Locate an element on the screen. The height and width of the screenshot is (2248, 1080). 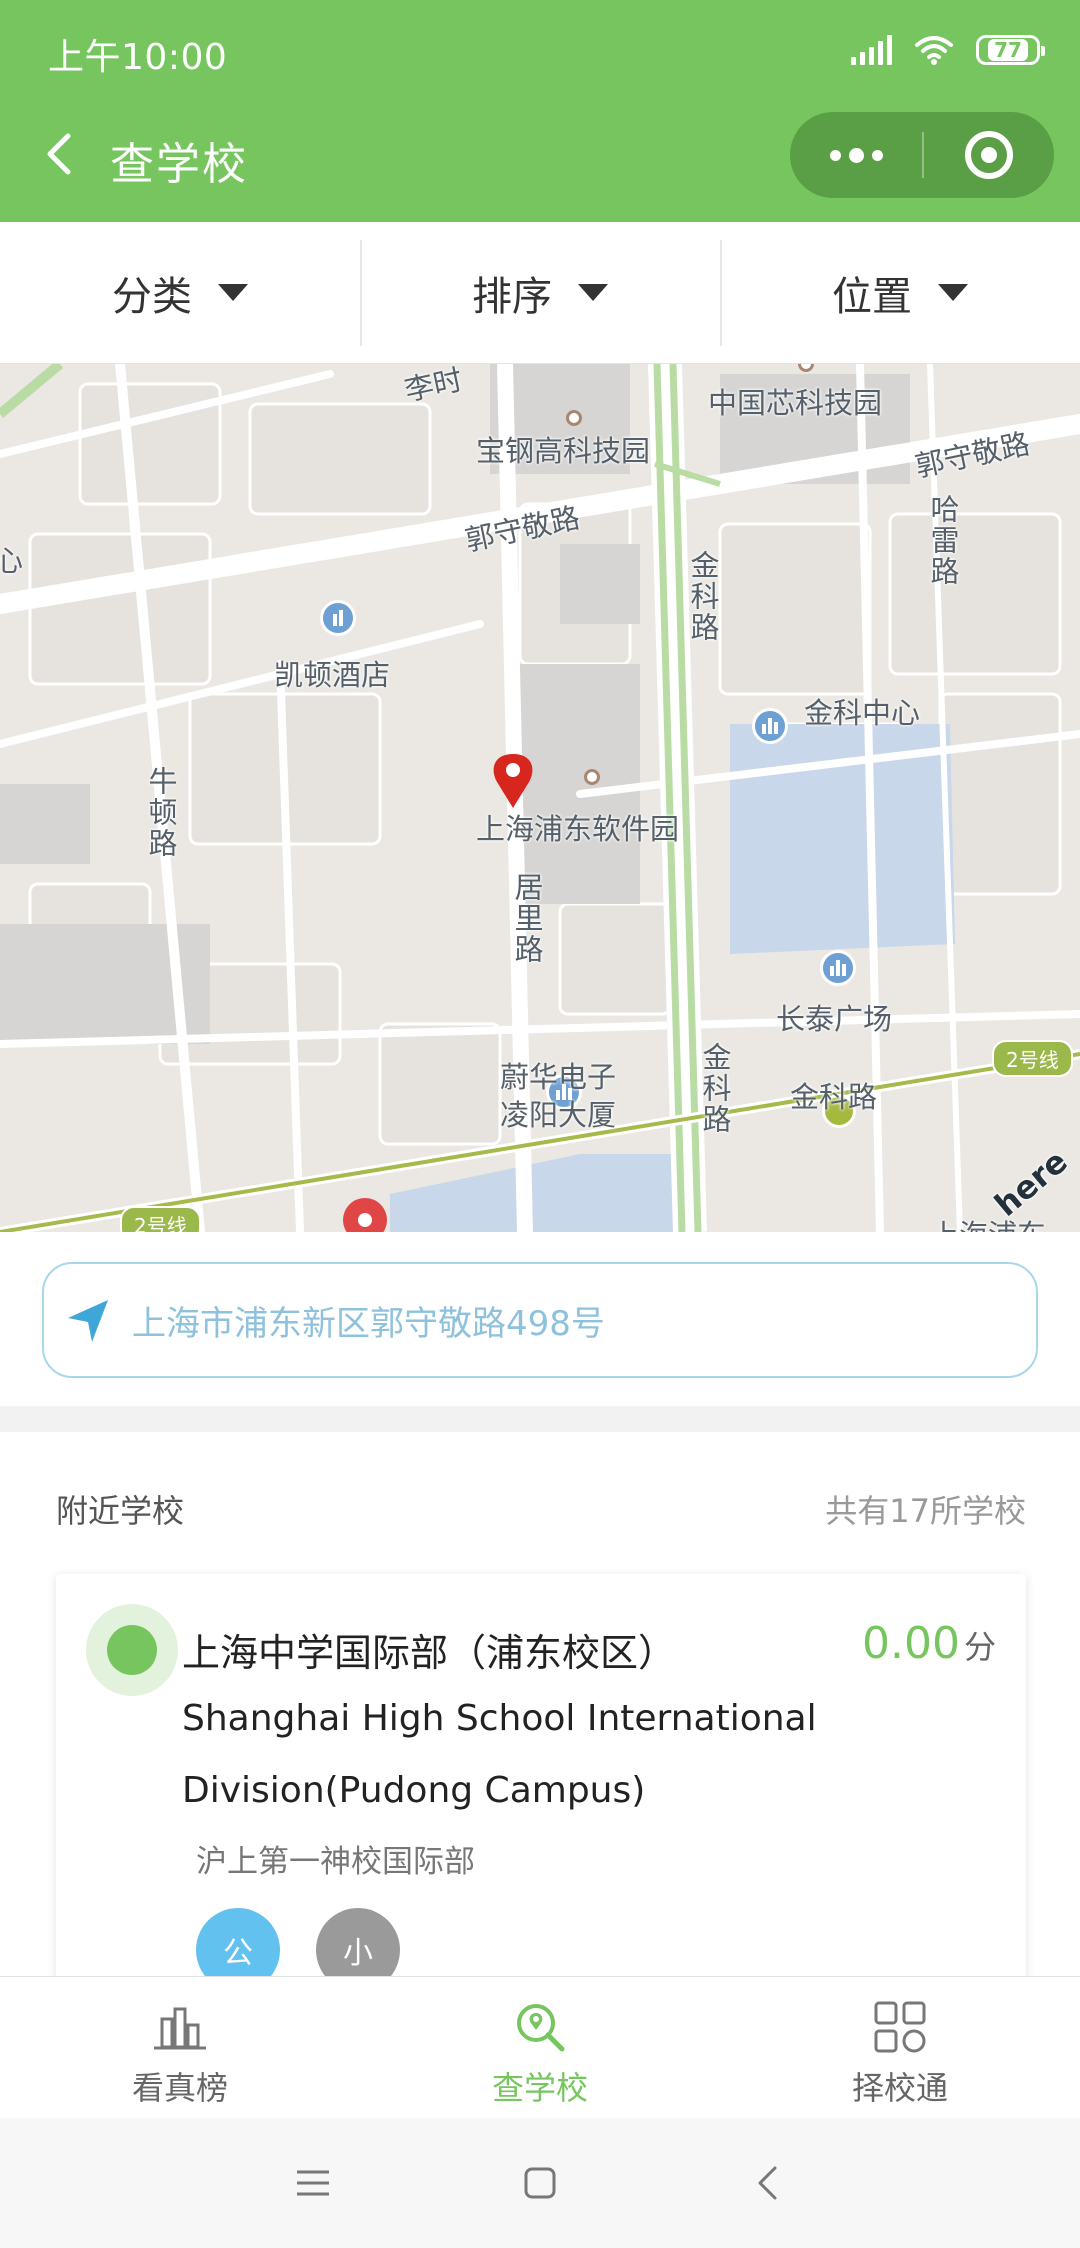
chevron-left-icon is located at coordinates (767, 2183).